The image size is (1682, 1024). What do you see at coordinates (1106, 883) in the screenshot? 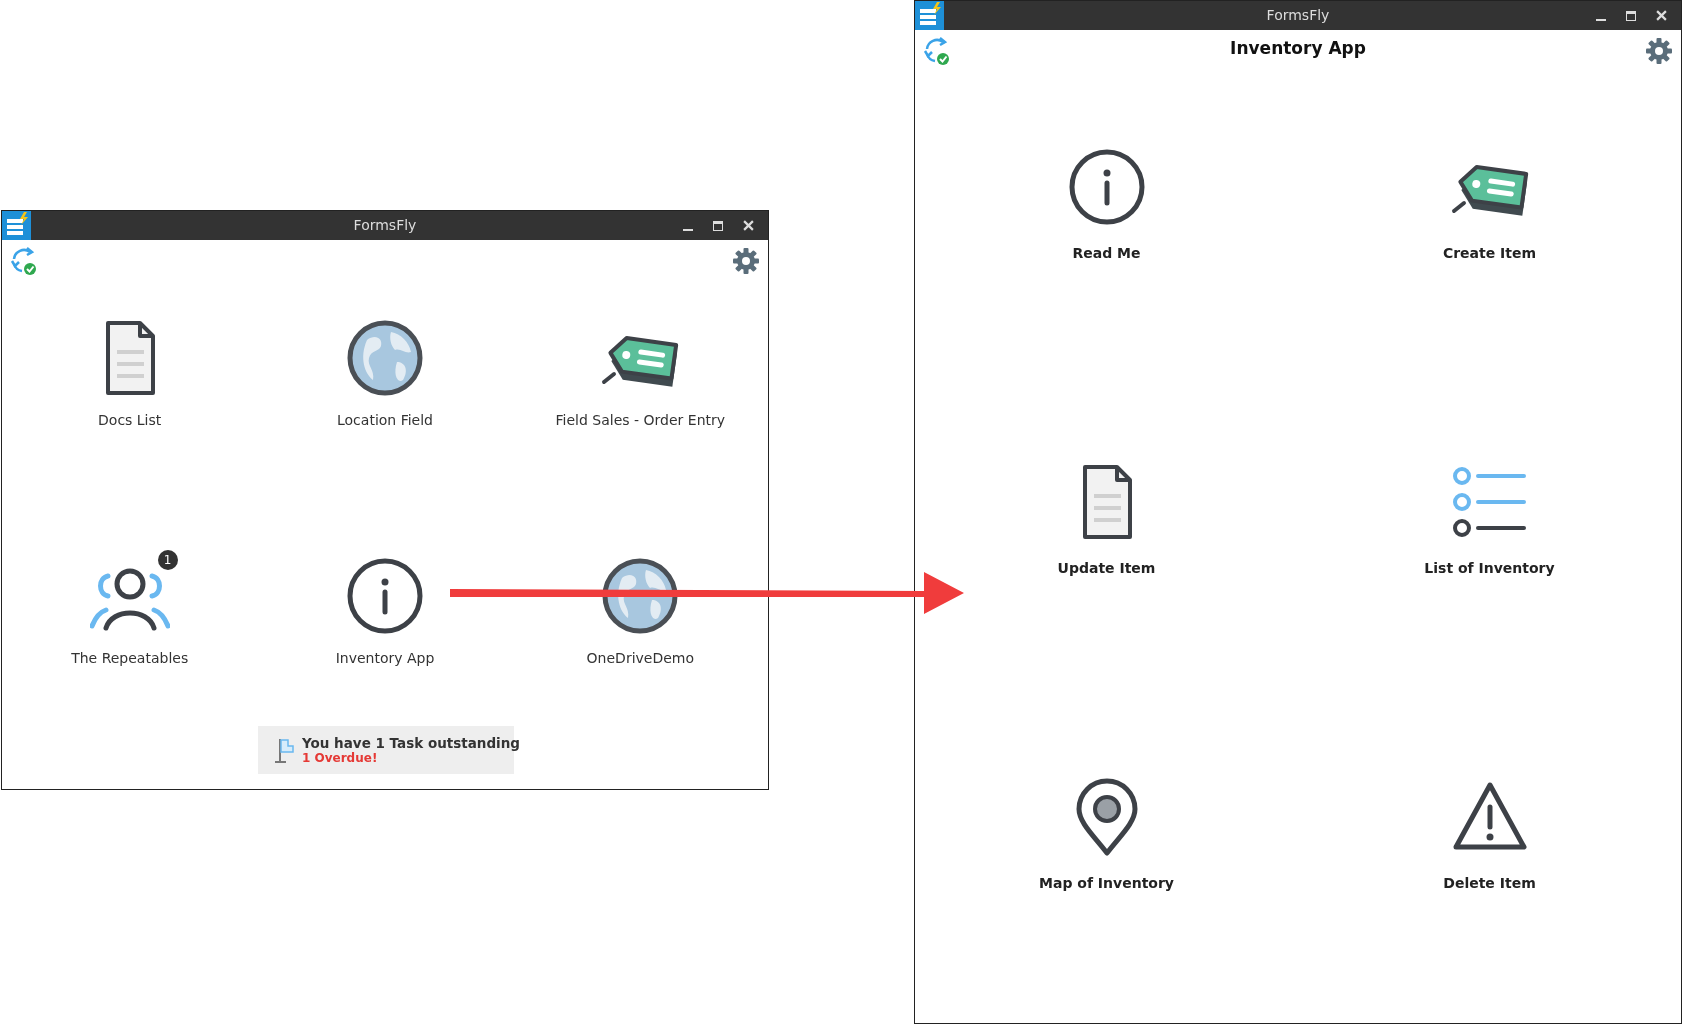
I see `tile-label: Map of Inventory` at bounding box center [1106, 883].